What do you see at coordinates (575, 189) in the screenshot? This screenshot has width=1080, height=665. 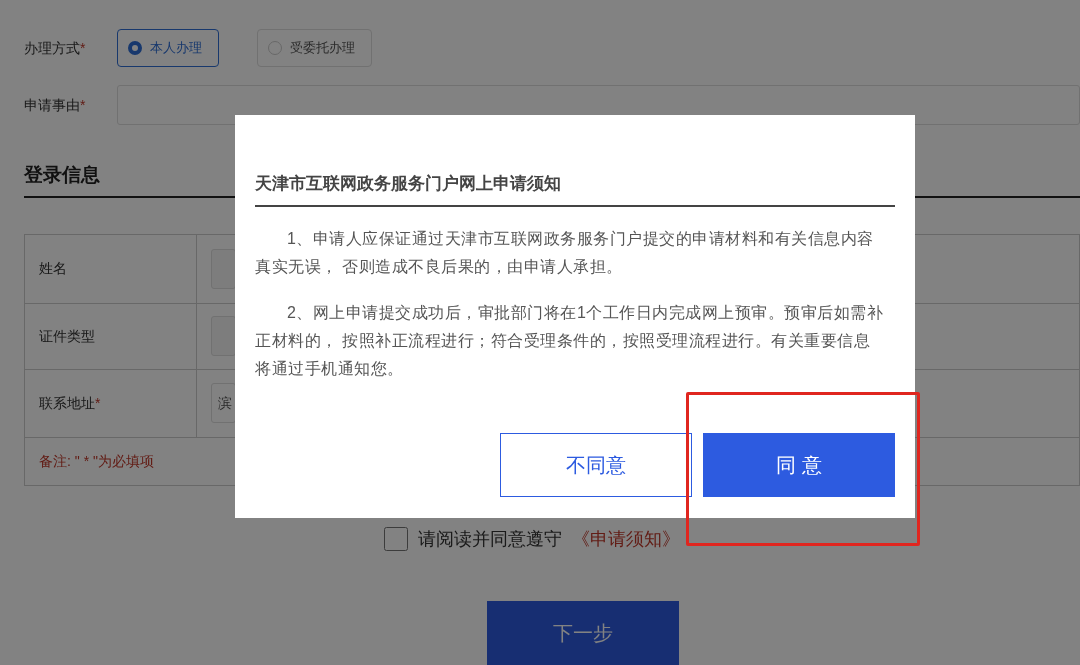 I see `dialog-title: 天津市互联网政务服务门户网上申请须知` at bounding box center [575, 189].